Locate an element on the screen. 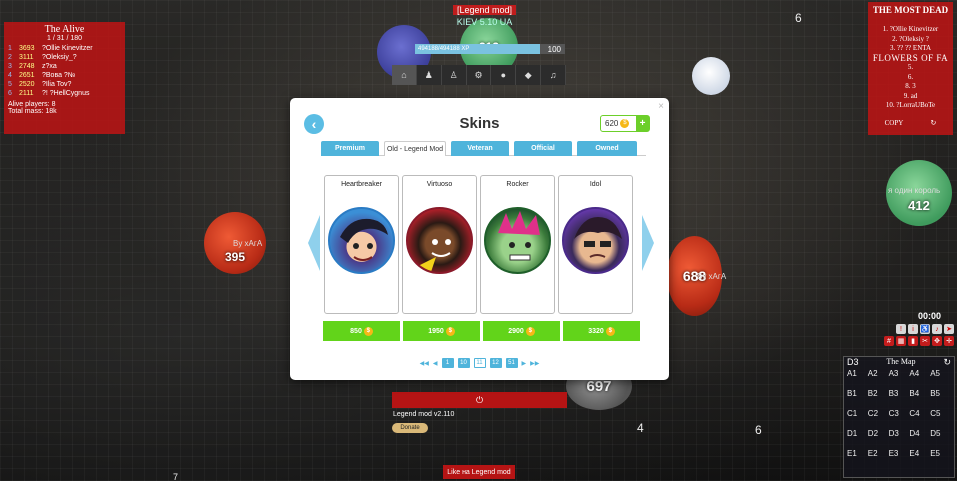  coin-icon: $ is located at coordinates (530, 331).